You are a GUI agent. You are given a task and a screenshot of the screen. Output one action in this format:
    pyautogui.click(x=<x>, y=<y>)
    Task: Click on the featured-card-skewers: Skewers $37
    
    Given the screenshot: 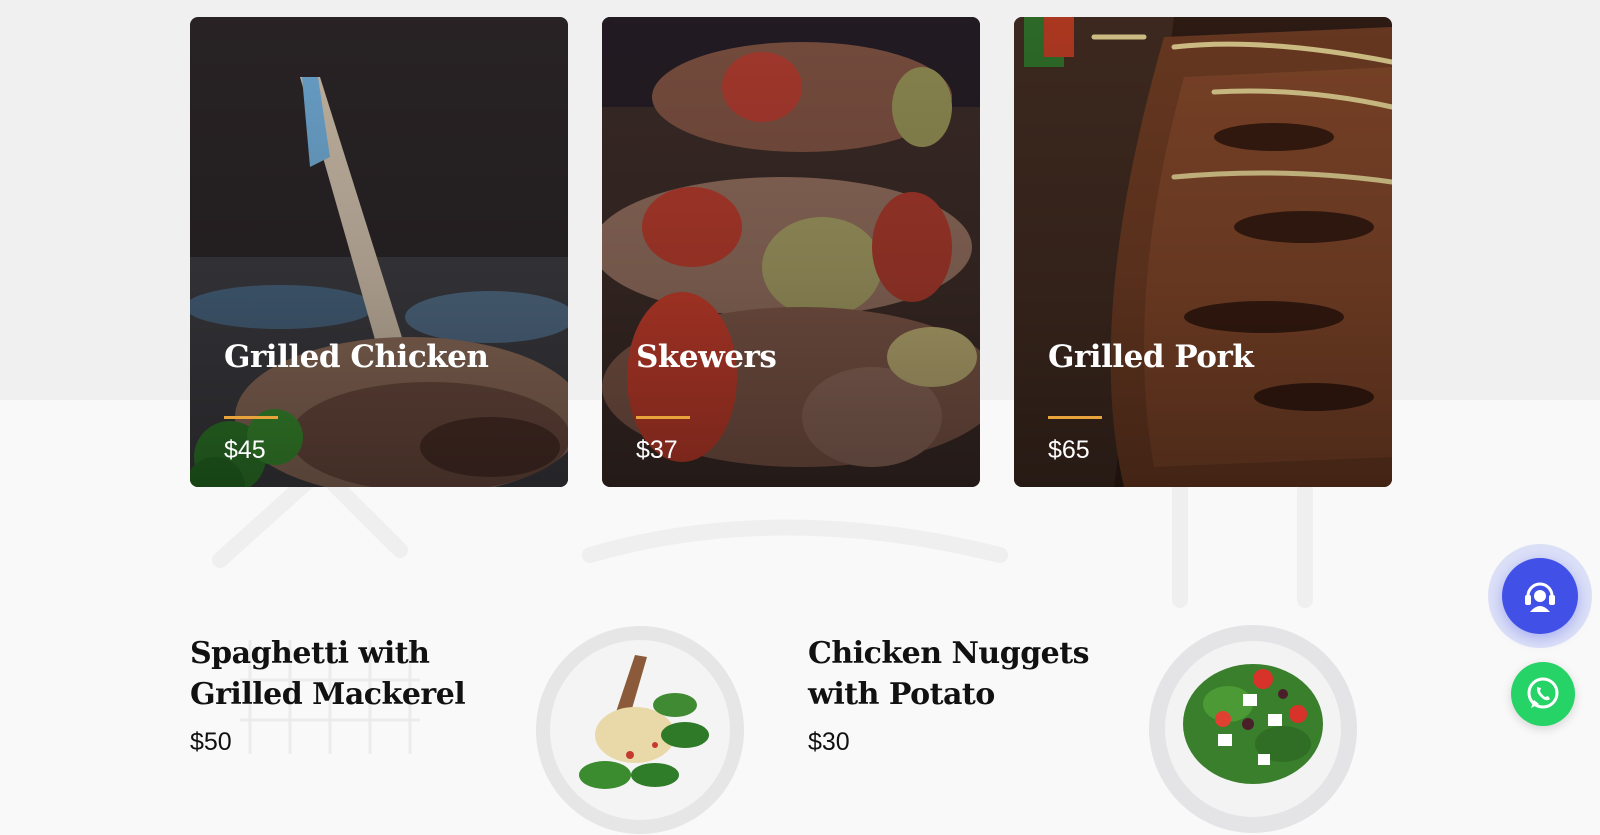 What is the action you would take?
    pyautogui.click(x=791, y=252)
    